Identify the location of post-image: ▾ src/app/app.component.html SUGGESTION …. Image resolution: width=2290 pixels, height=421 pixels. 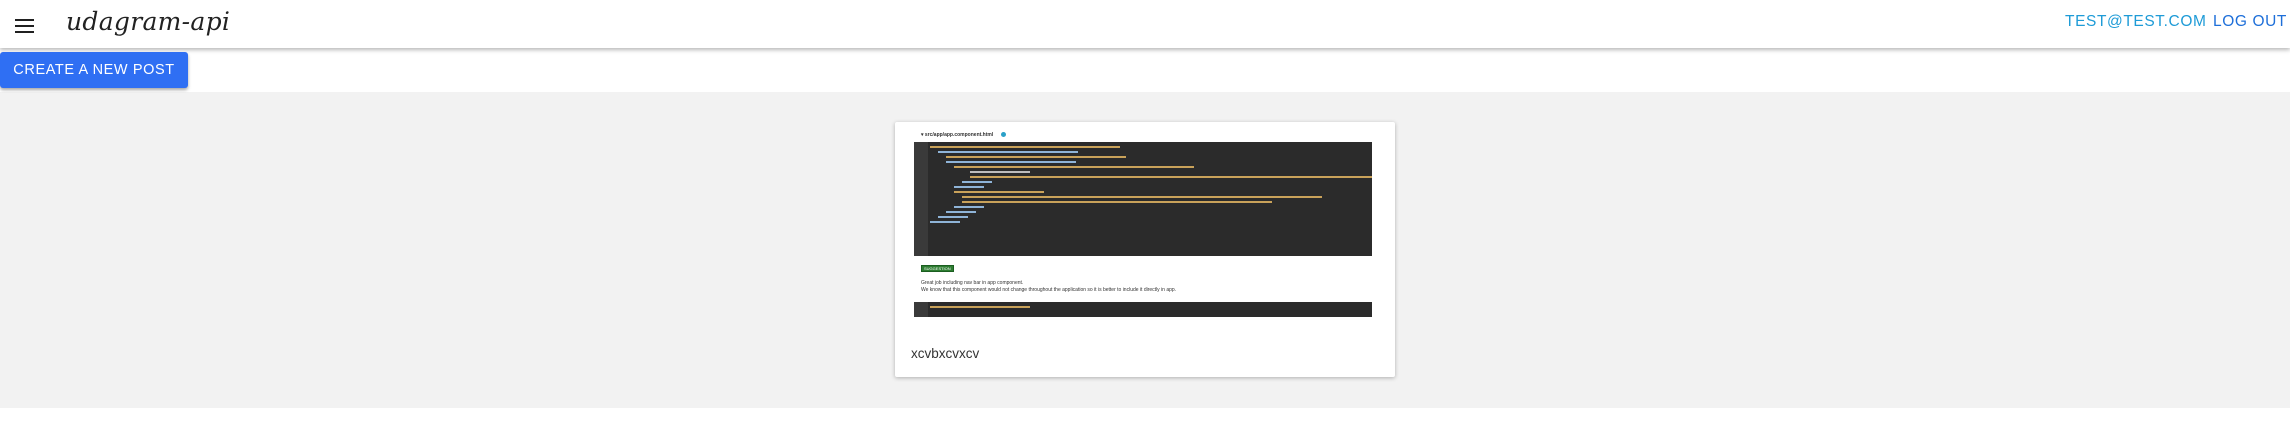
(1145, 230).